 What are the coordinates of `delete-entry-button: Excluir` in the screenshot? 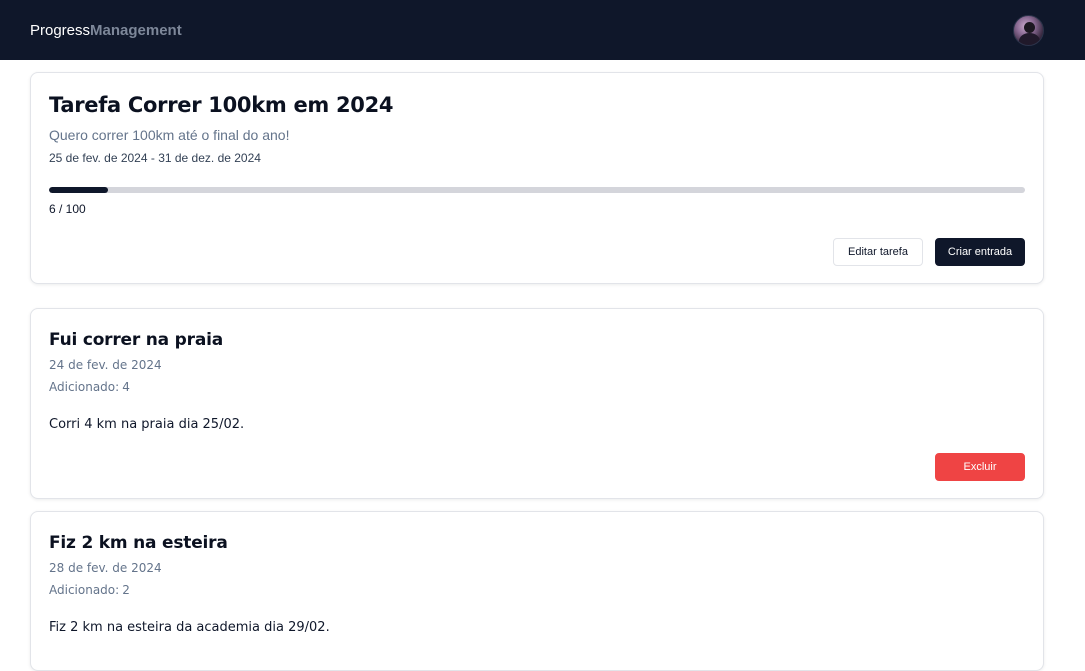 It's located at (980, 467).